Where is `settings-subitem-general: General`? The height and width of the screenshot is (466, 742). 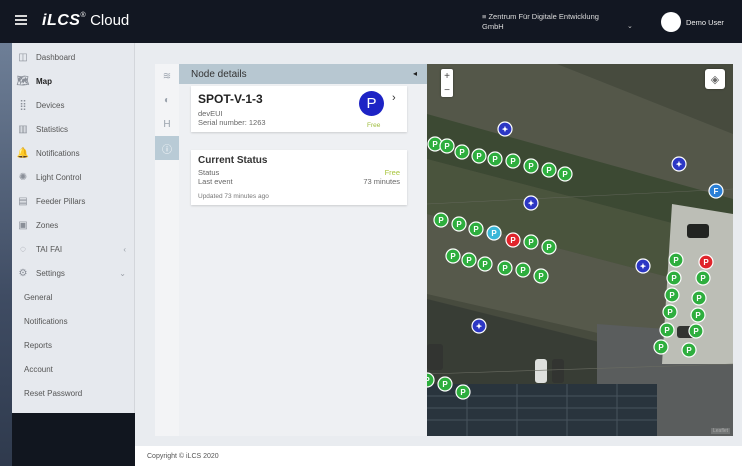 settings-subitem-general: General is located at coordinates (73, 297).